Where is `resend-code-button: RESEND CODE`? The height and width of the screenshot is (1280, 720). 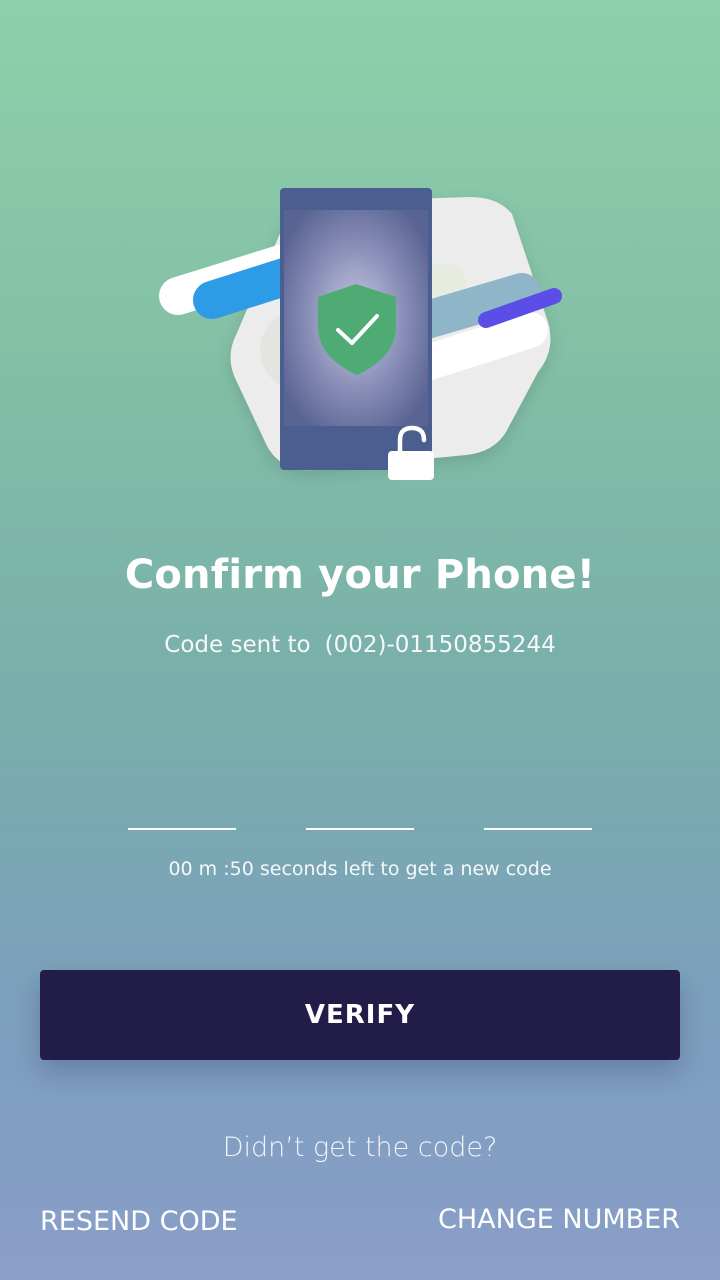 resend-code-button: RESEND CODE is located at coordinates (139, 1221).